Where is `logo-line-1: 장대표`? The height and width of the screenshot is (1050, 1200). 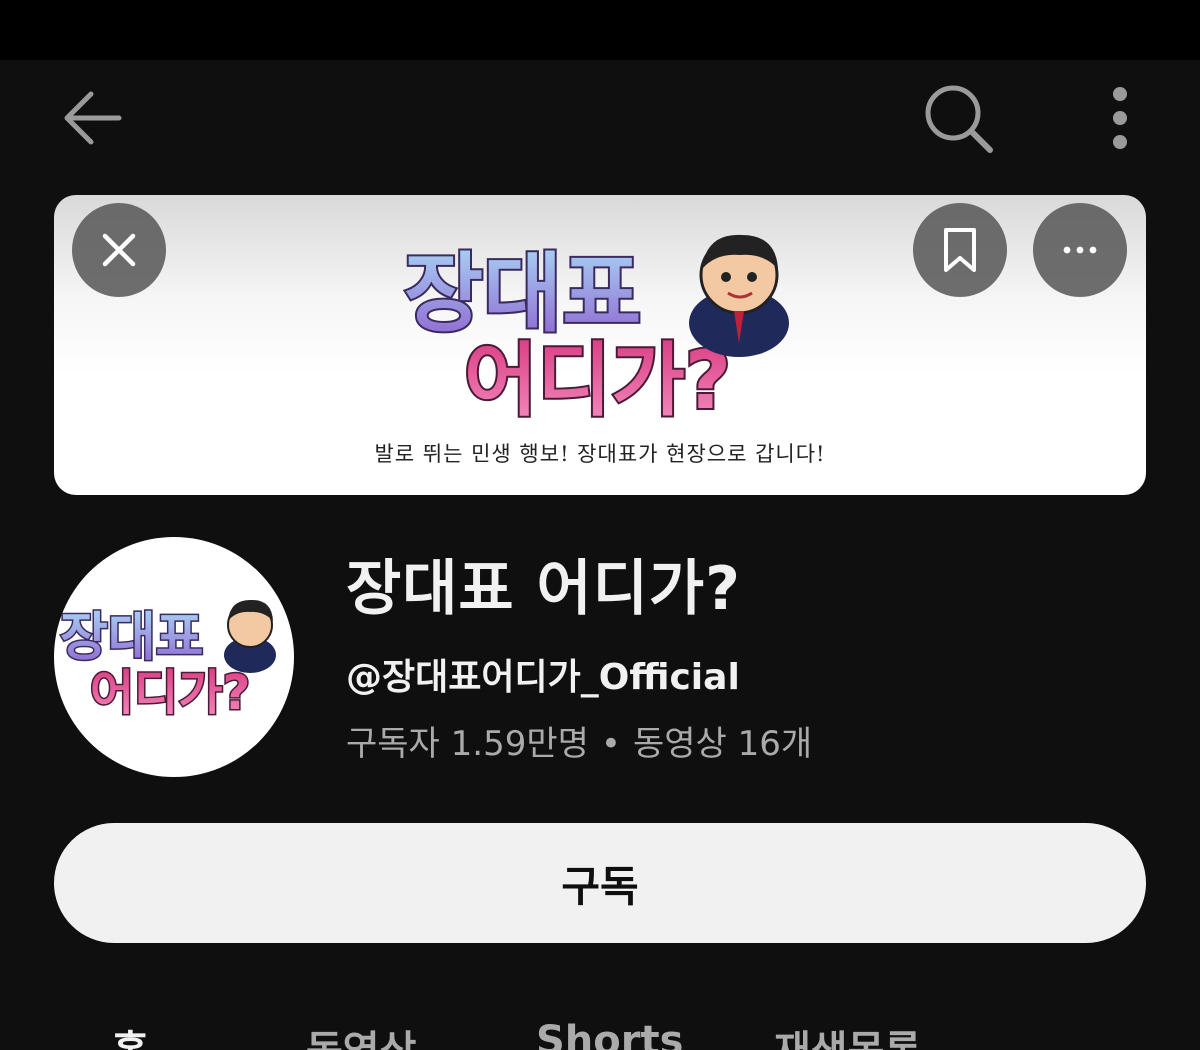 logo-line-1: 장대표 is located at coordinates (522, 294).